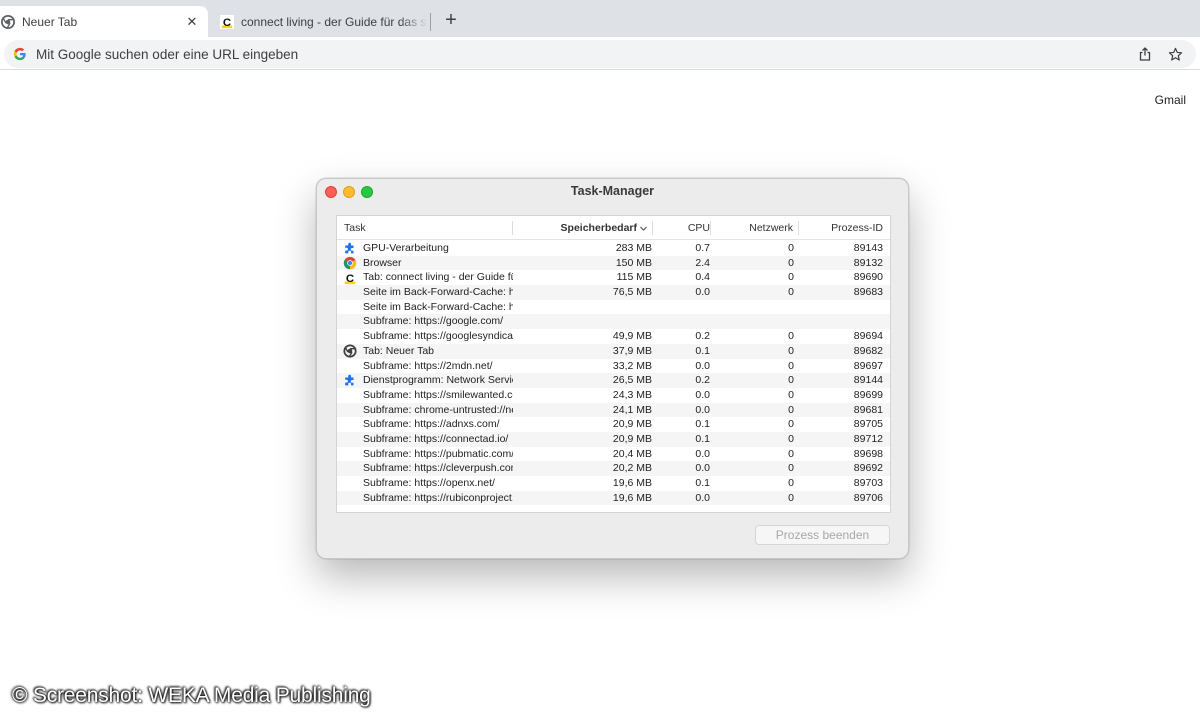  What do you see at coordinates (868, 409) in the screenshot?
I see `pid-value: 89681` at bounding box center [868, 409].